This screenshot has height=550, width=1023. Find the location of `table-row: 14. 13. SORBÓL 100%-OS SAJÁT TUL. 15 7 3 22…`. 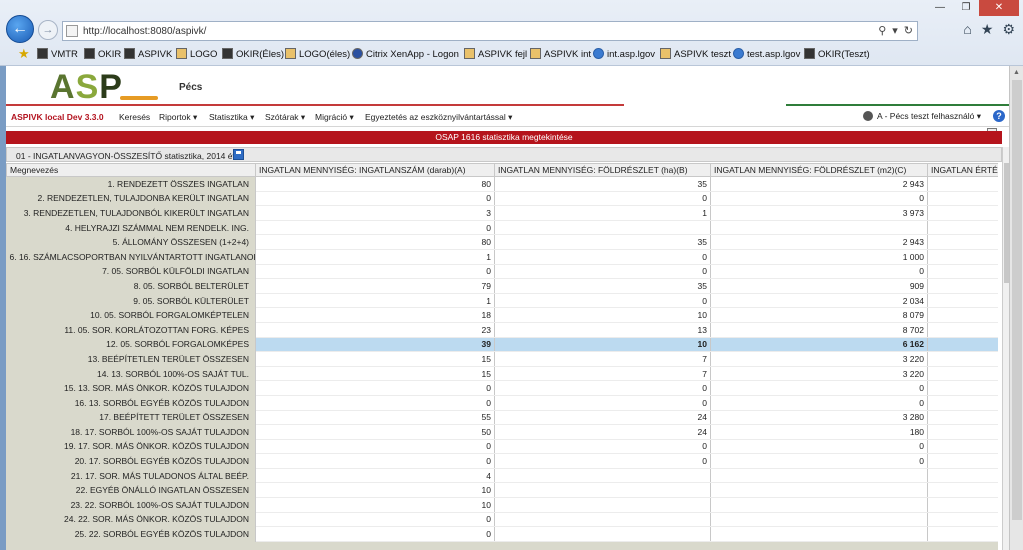

table-row: 14. 13. SORBÓL 100%-OS SAJÁT TUL. 15 7 3 22… is located at coordinates (502, 374).